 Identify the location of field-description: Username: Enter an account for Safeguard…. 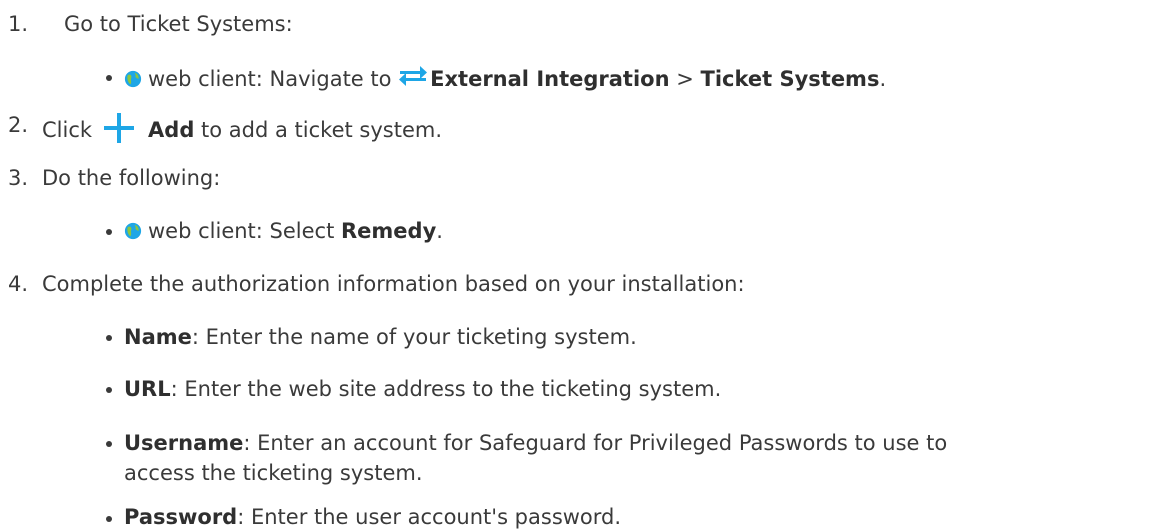
(535, 443).